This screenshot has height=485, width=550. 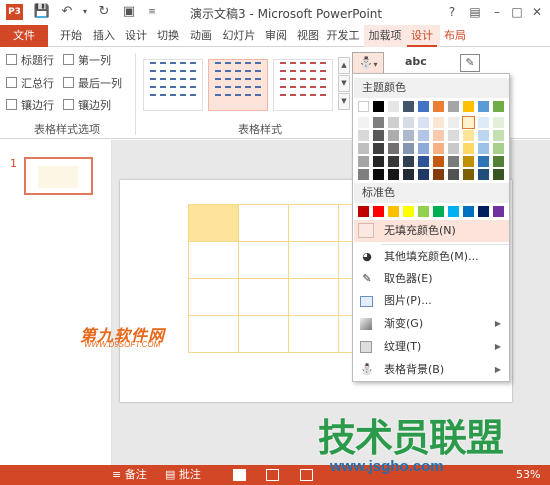 What do you see at coordinates (455, 36) in the screenshot?
I see `tab-table-layout: 布局` at bounding box center [455, 36].